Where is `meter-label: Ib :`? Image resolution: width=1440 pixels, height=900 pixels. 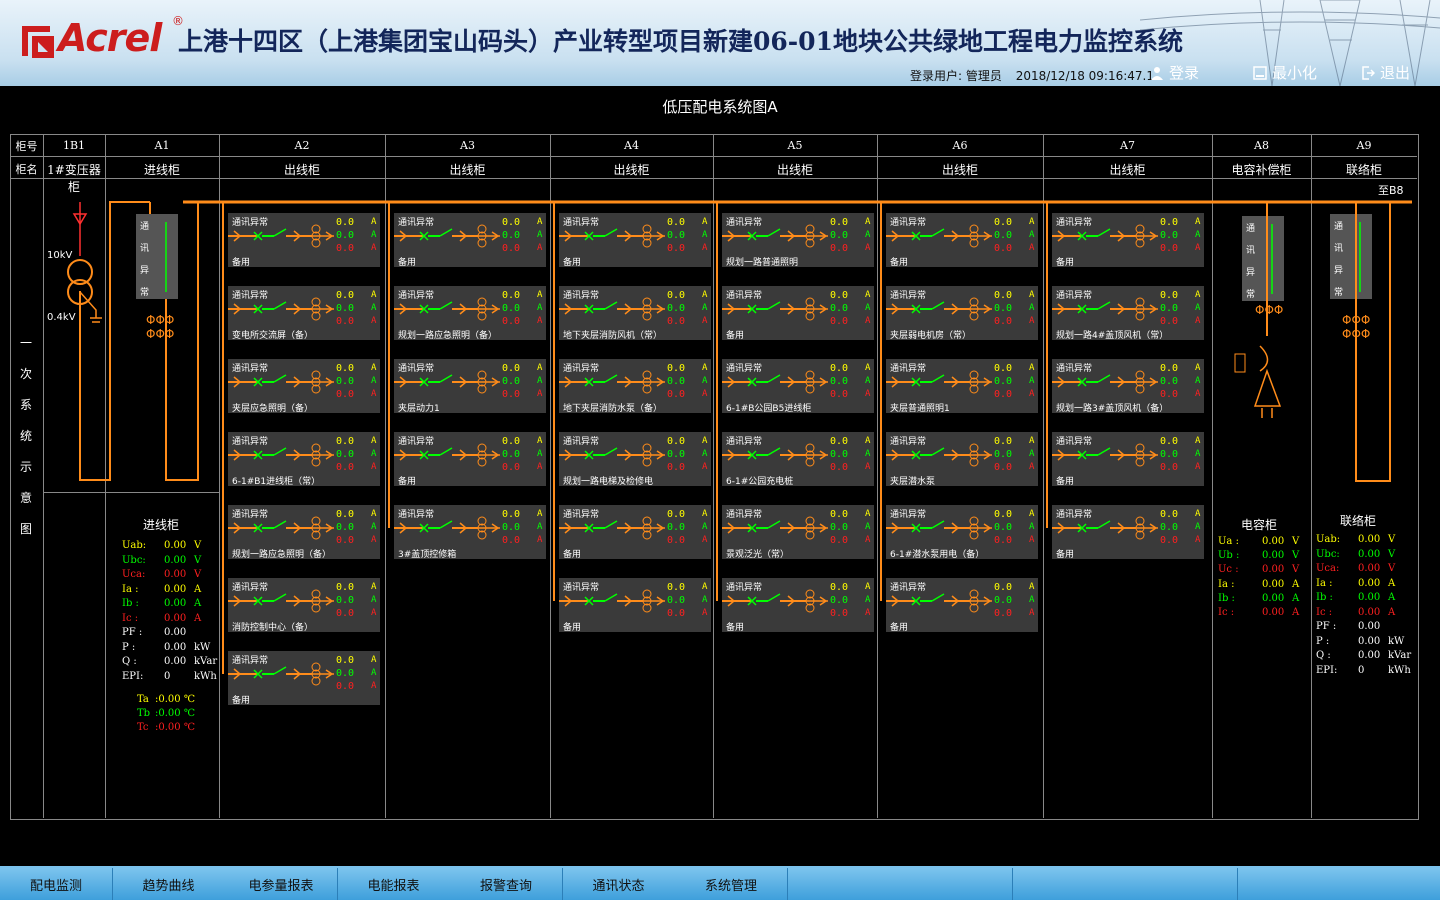 meter-label: Ib : is located at coordinates (130, 603).